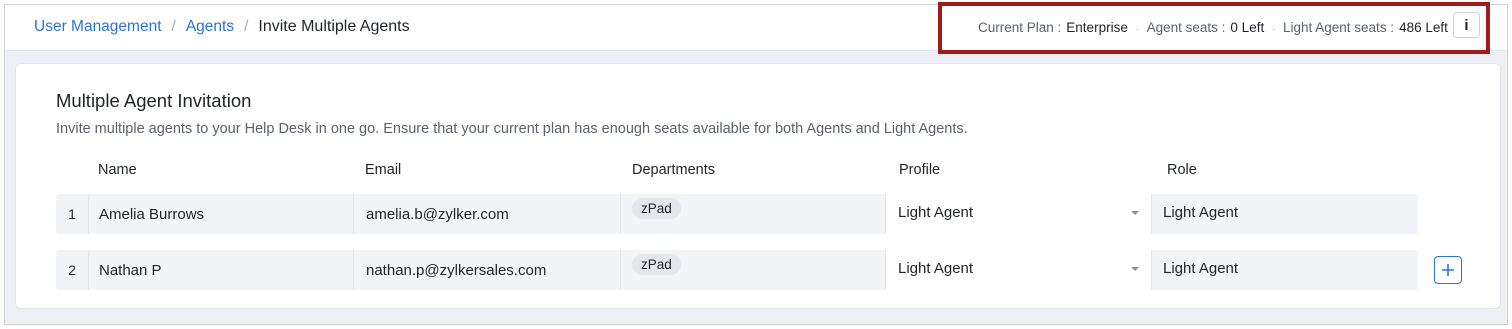 This screenshot has width=1512, height=329. I want to click on column-header-email: Email, so click(383, 170).